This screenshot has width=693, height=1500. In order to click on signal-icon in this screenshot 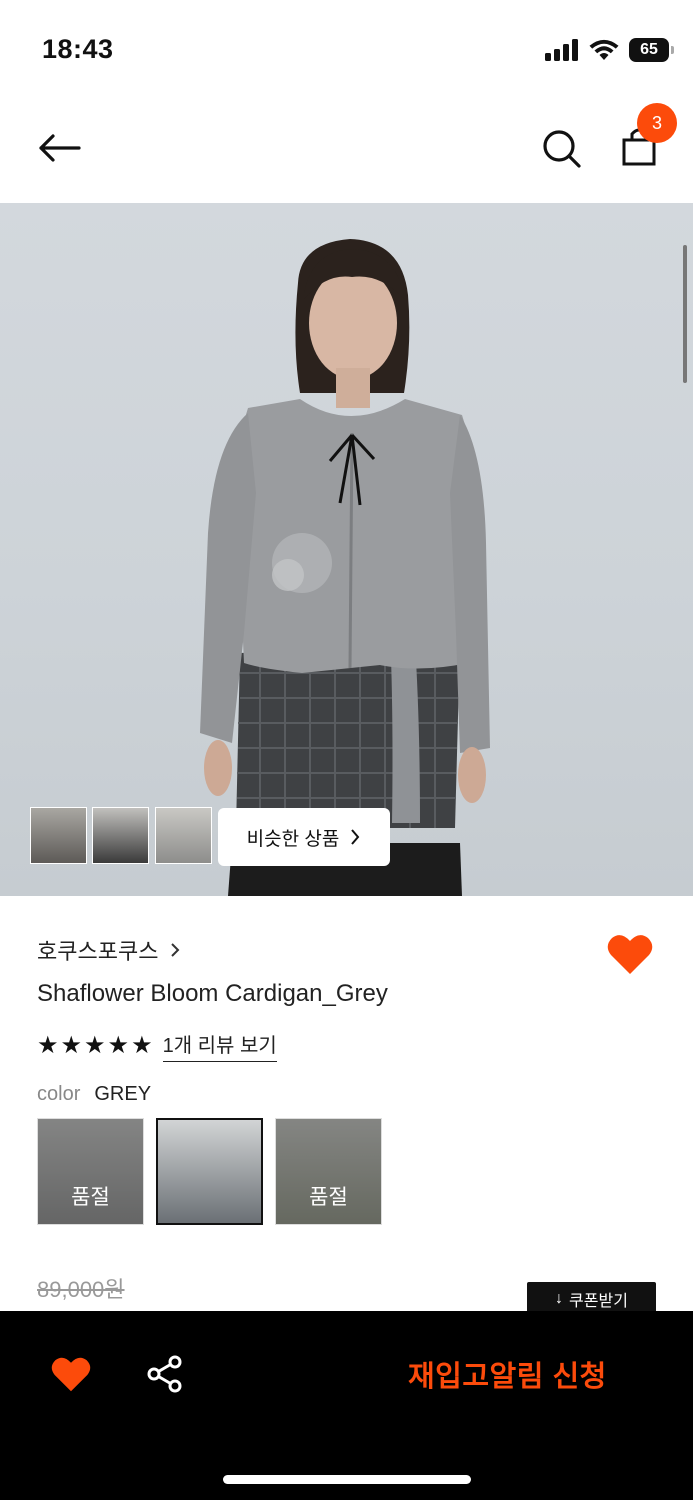, I will do `click(561, 50)`.